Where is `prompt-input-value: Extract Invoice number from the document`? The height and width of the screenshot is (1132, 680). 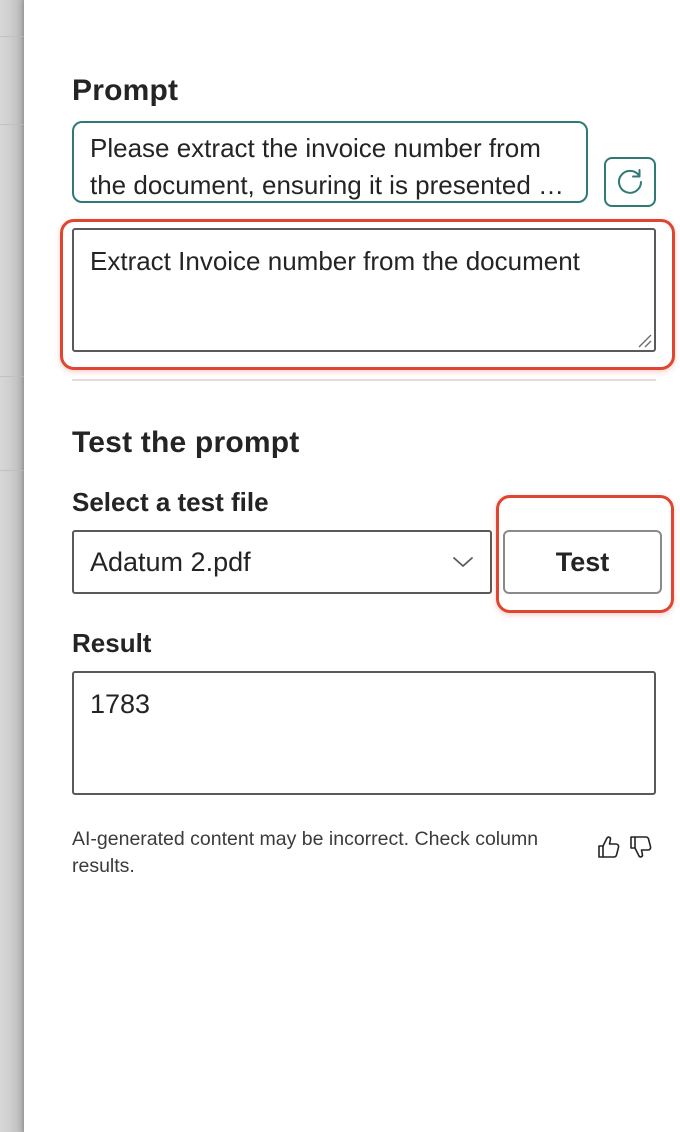 prompt-input-value: Extract Invoice number from the document is located at coordinates (335, 261).